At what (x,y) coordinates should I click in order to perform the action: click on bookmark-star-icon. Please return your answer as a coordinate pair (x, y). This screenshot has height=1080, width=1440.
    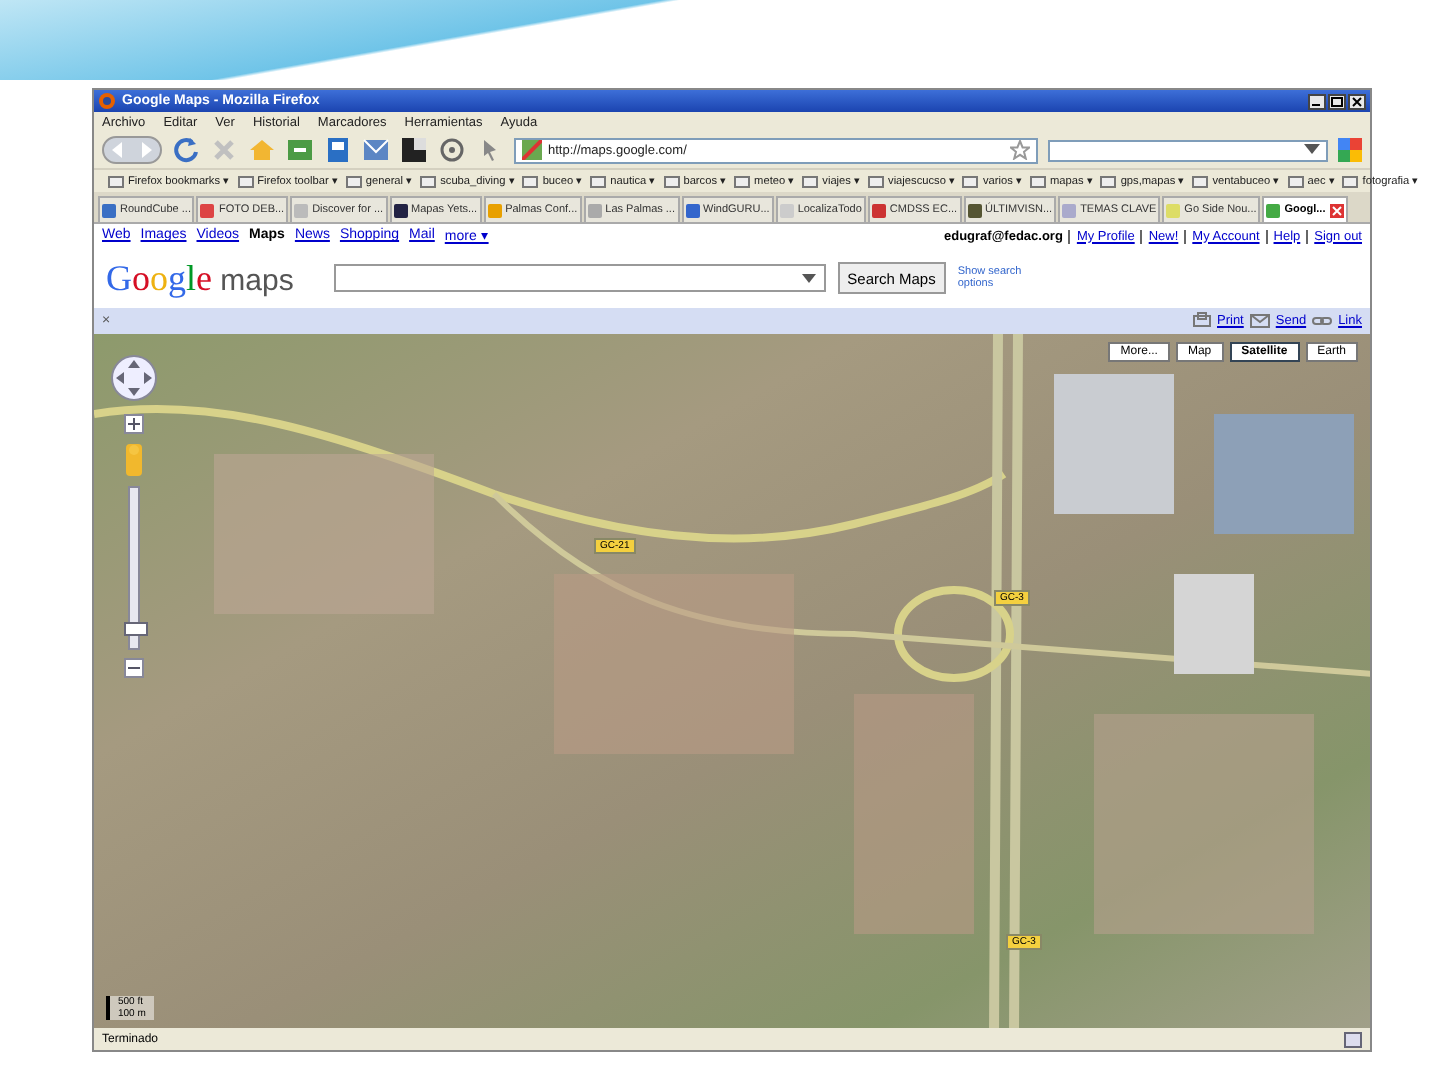
    Looking at the image, I should click on (1020, 150).